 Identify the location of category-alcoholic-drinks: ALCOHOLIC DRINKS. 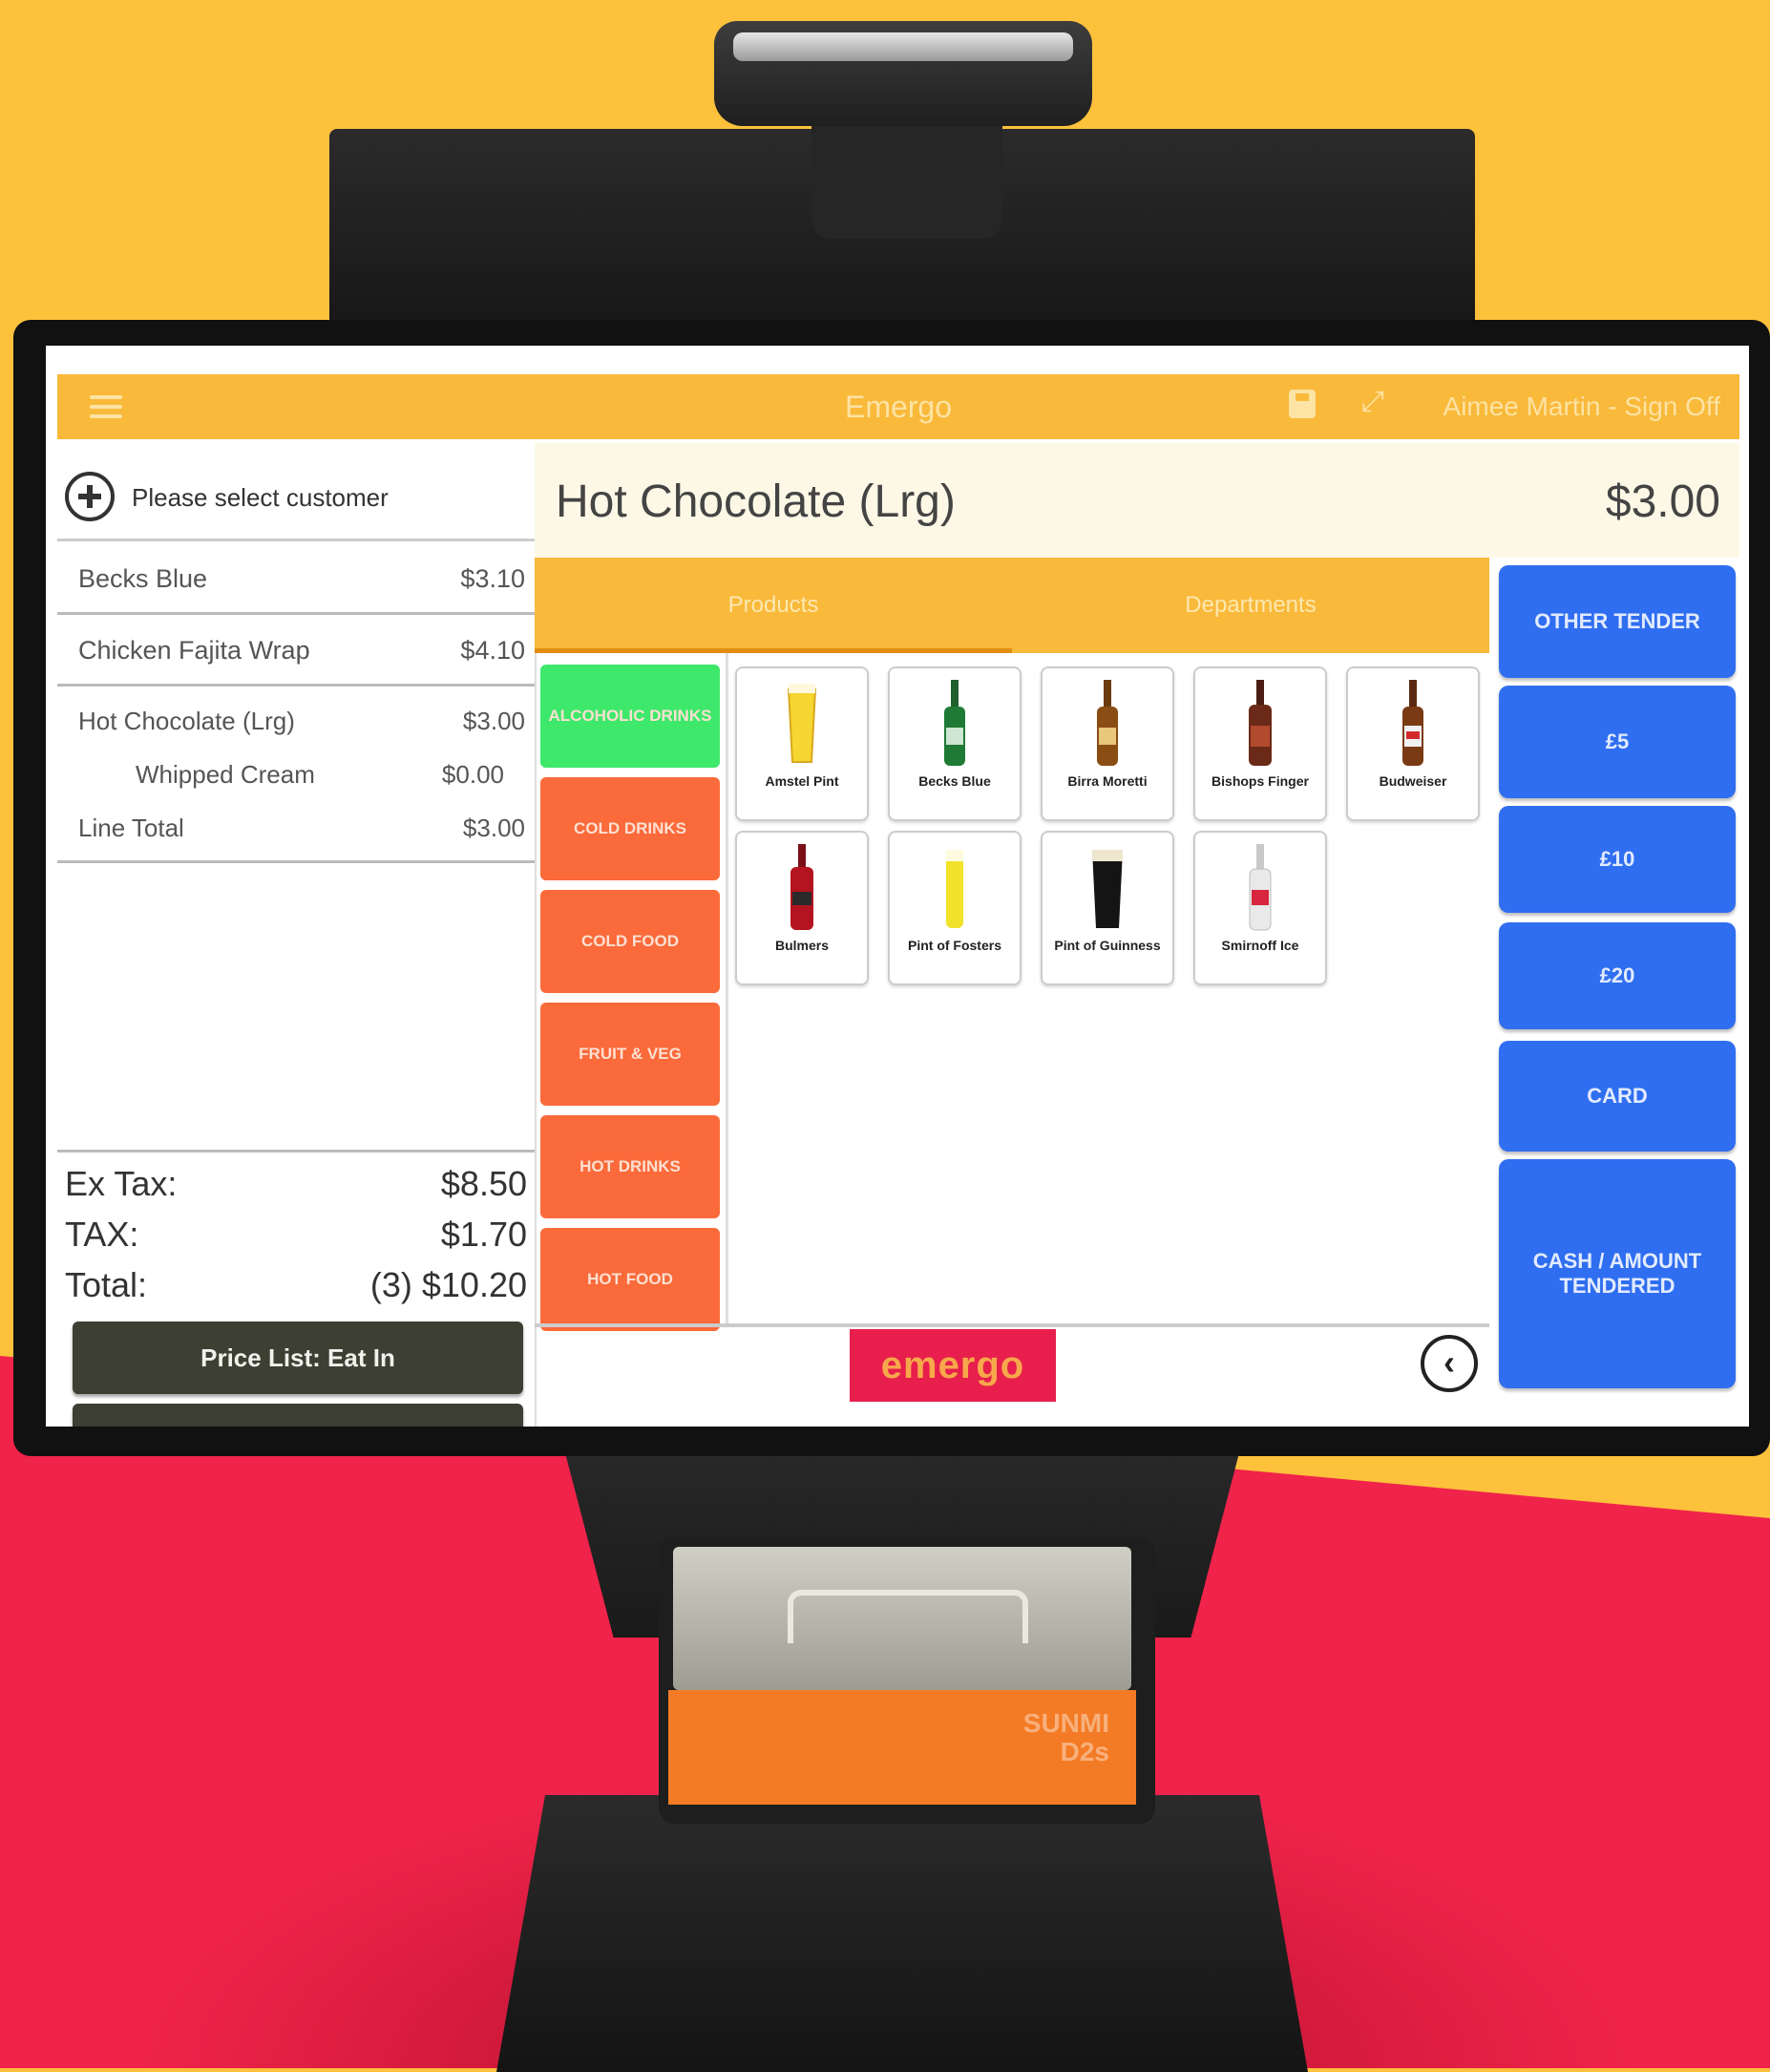
(630, 716).